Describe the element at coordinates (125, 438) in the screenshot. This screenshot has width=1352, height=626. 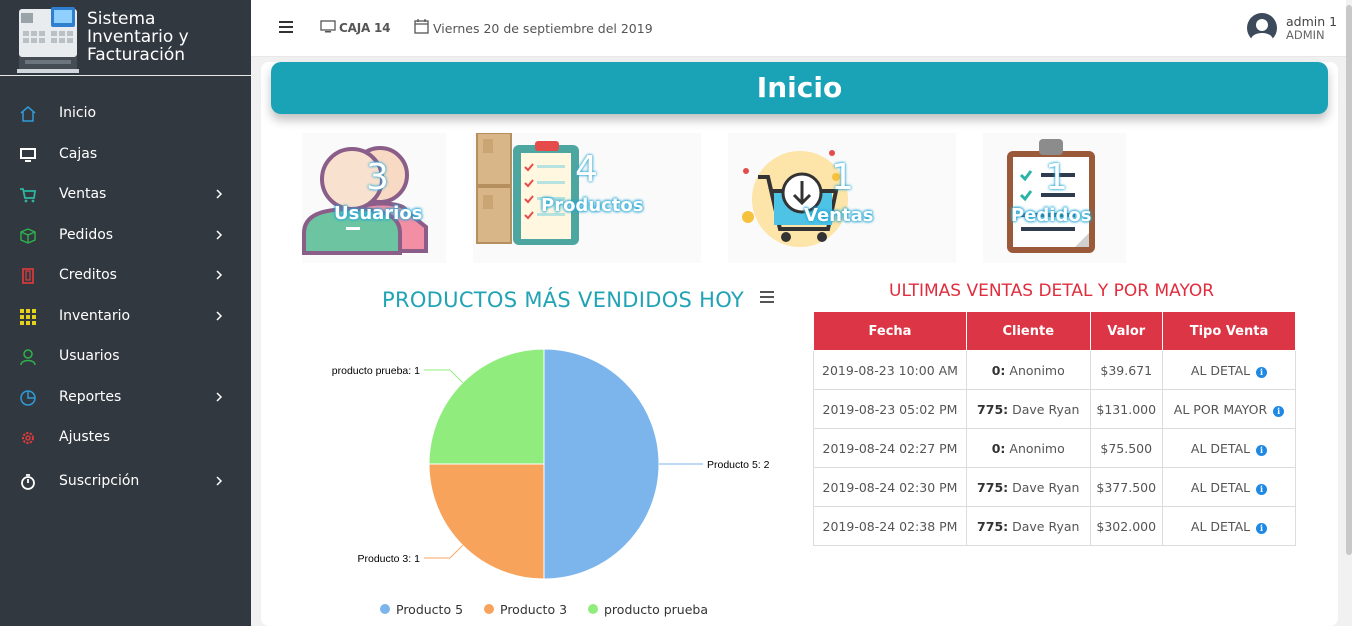
I see `sidebar-item-ajustes: Ajustes` at that location.